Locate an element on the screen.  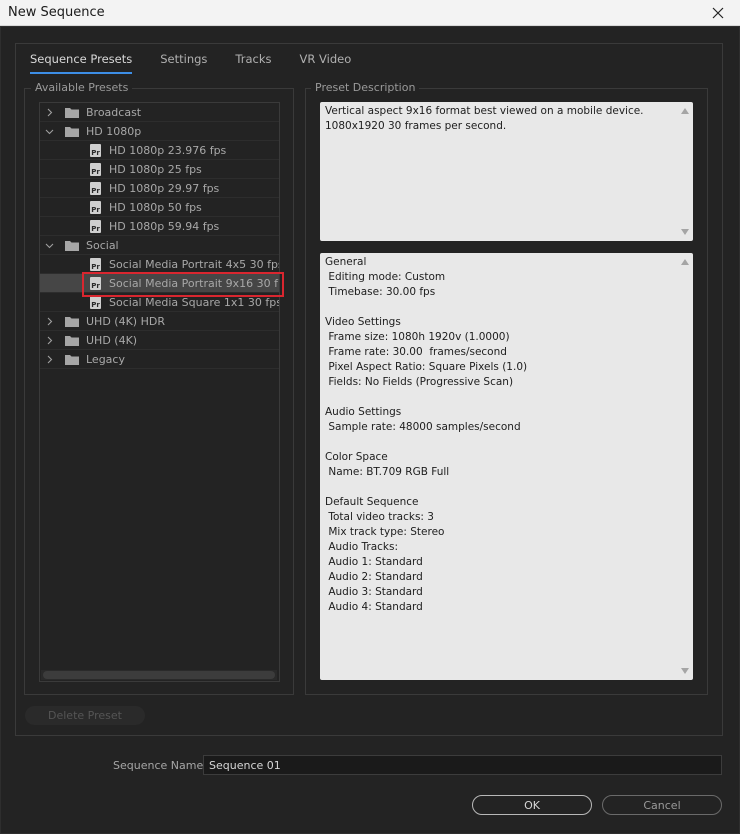
tree-item-label: UHD (4K) is located at coordinates (112, 340).